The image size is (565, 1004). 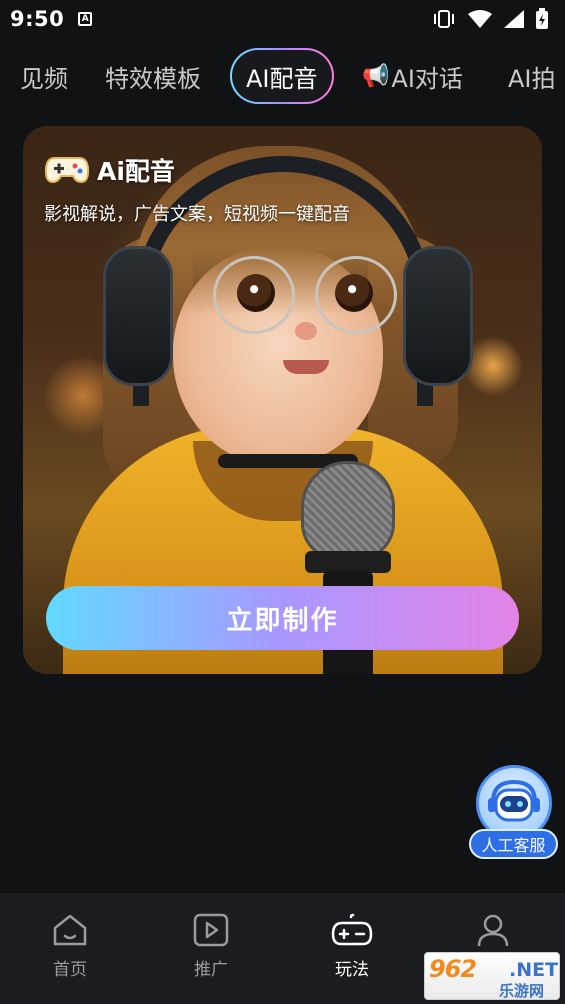 I want to click on watermark-logo: 962 .NET 乐游网, so click(x=492, y=976).